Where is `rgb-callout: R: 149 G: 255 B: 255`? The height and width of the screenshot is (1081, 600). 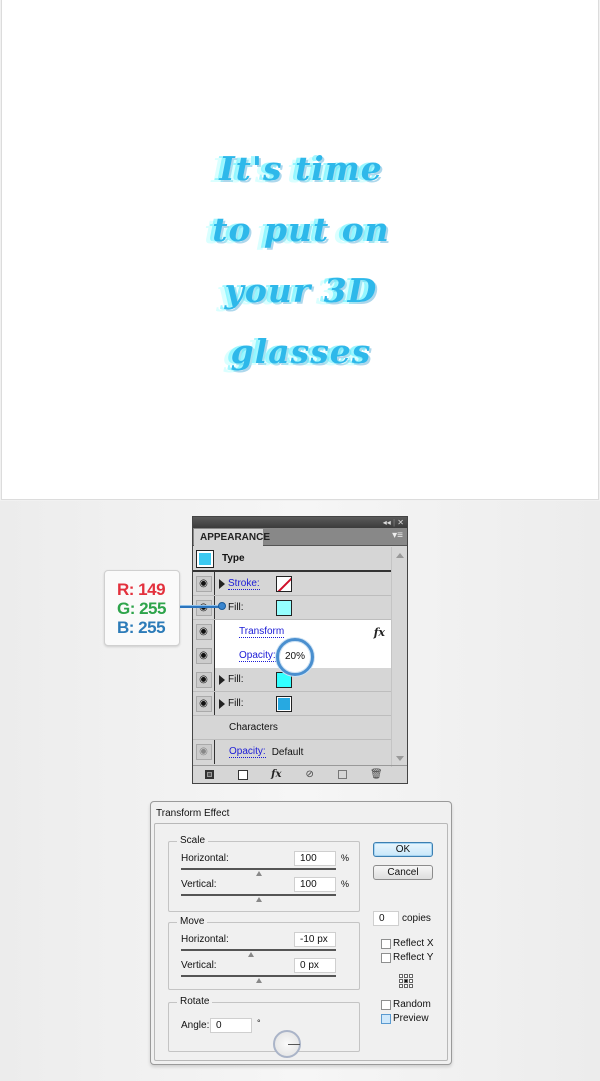
rgb-callout: R: 149 G: 255 B: 255 is located at coordinates (142, 608).